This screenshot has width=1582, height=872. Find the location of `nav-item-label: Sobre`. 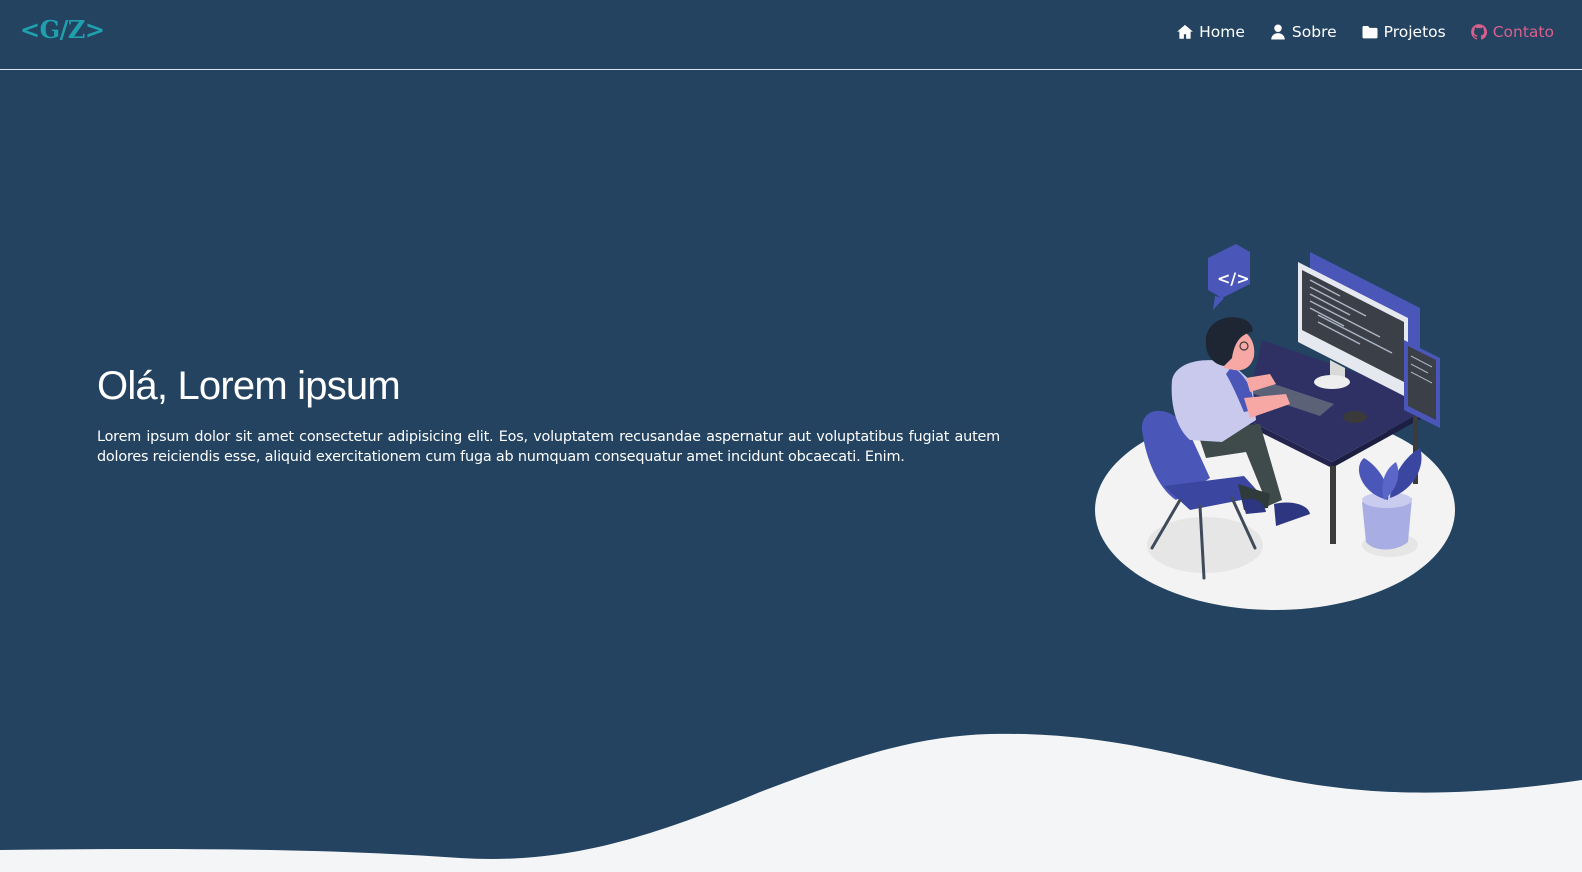

nav-item-label: Sobre is located at coordinates (1314, 32).